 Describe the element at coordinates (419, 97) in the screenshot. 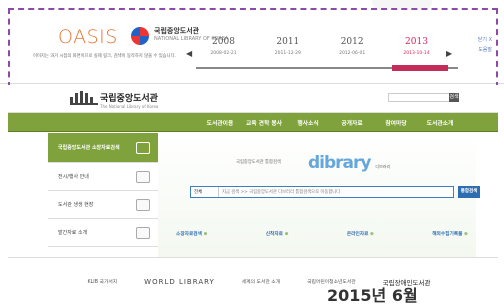

I see `header-search-input` at that location.